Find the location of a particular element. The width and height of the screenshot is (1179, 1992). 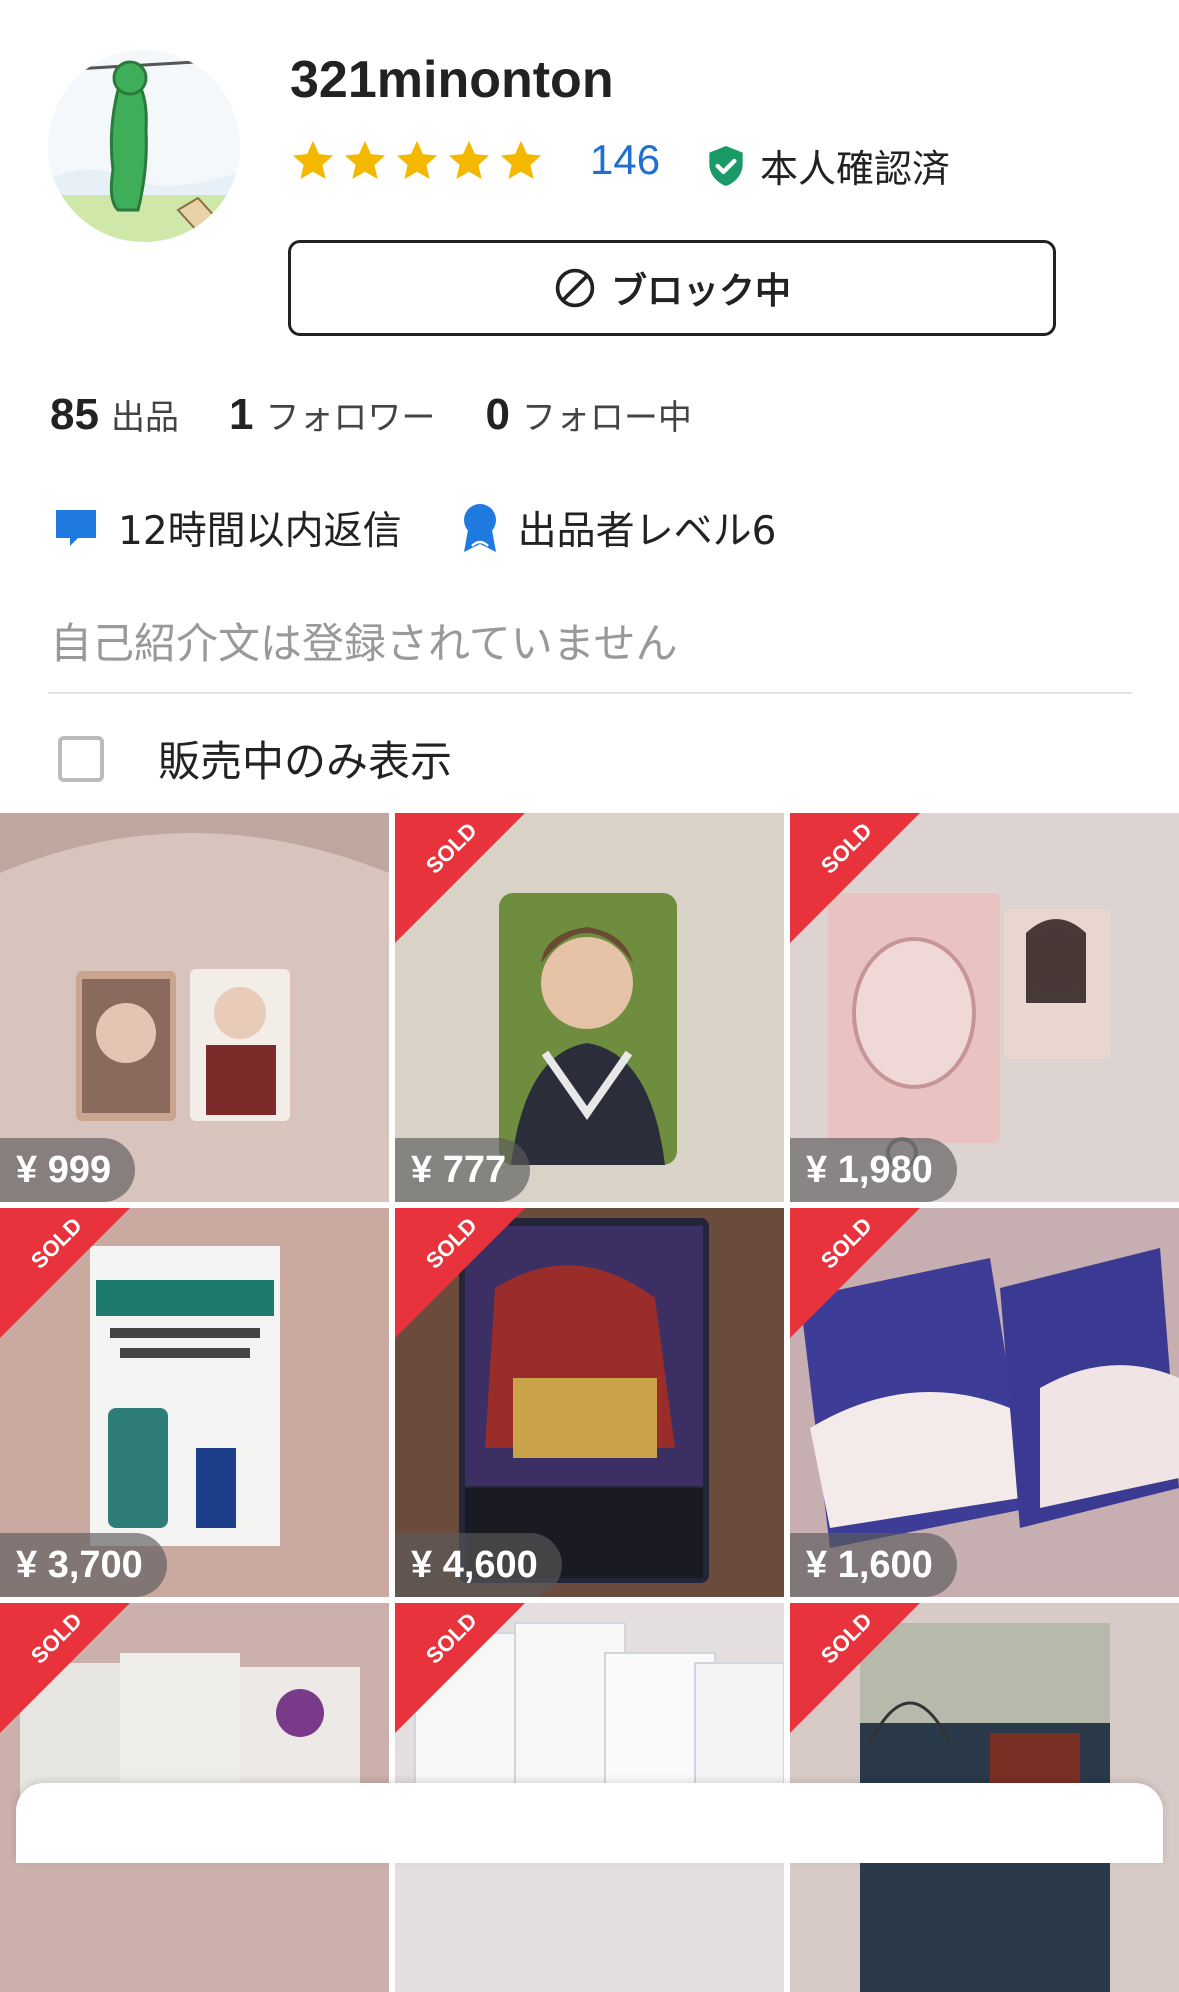

seller-level-label: 出品者レベル6 is located at coordinates (647, 531).